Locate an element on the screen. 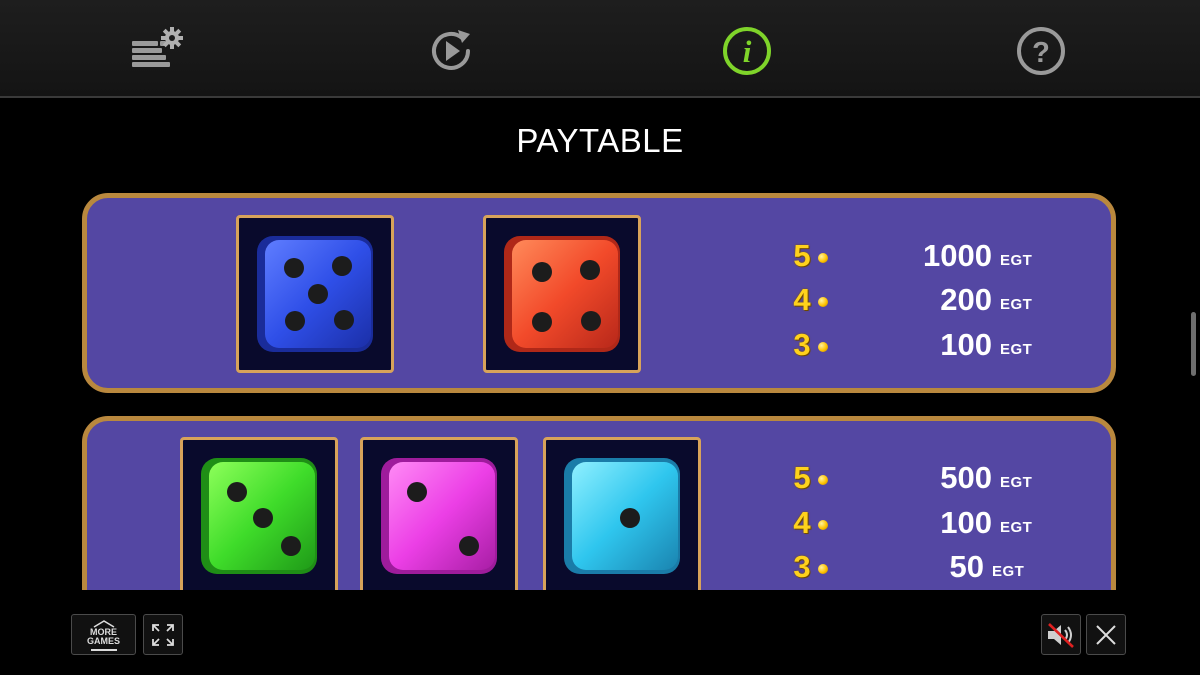  pink-dice-two-icon is located at coordinates (439, 516).